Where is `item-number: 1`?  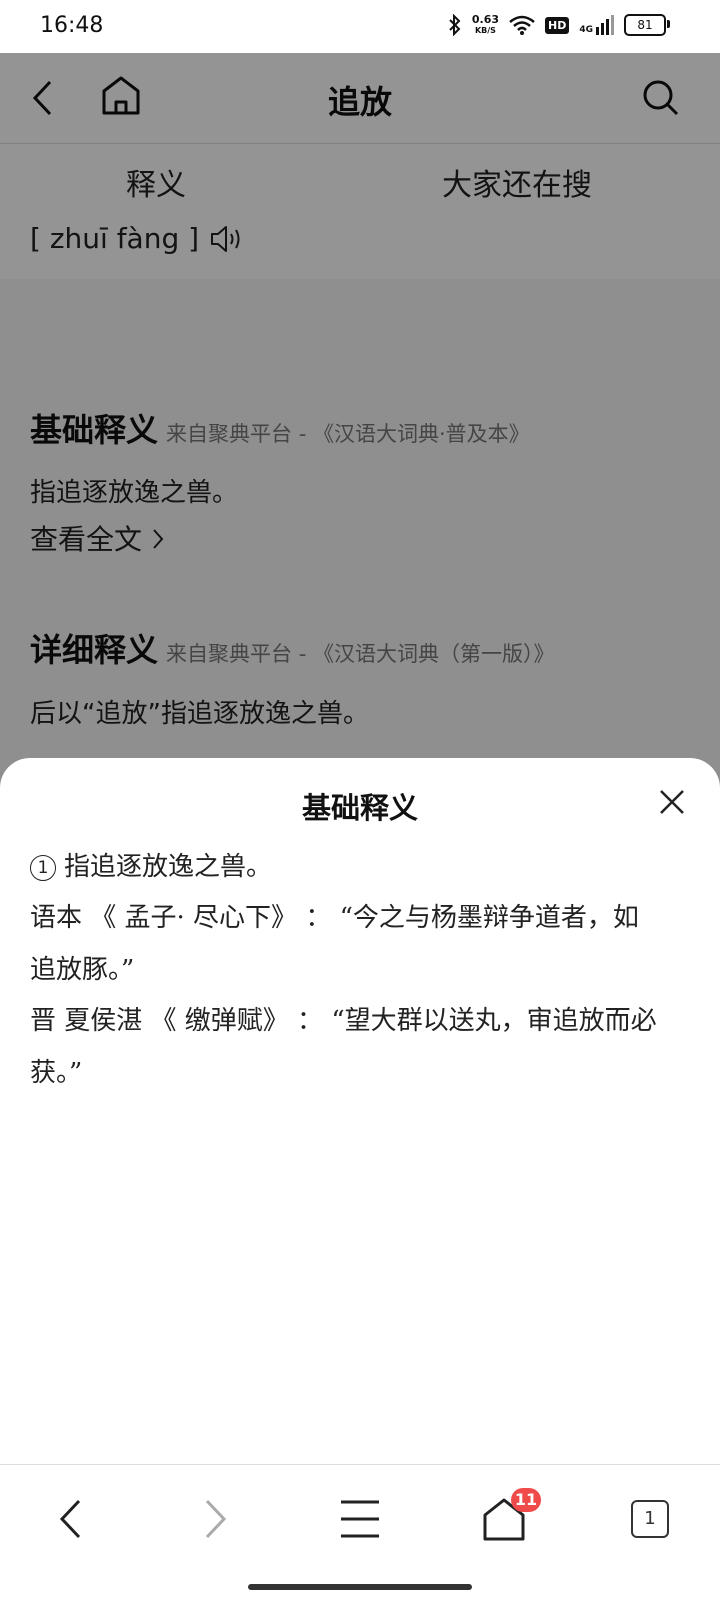 item-number: 1 is located at coordinates (43, 868).